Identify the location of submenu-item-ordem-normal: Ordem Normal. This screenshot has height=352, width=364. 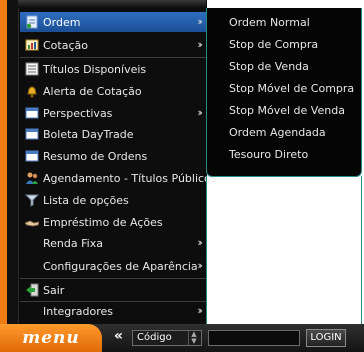
(284, 23).